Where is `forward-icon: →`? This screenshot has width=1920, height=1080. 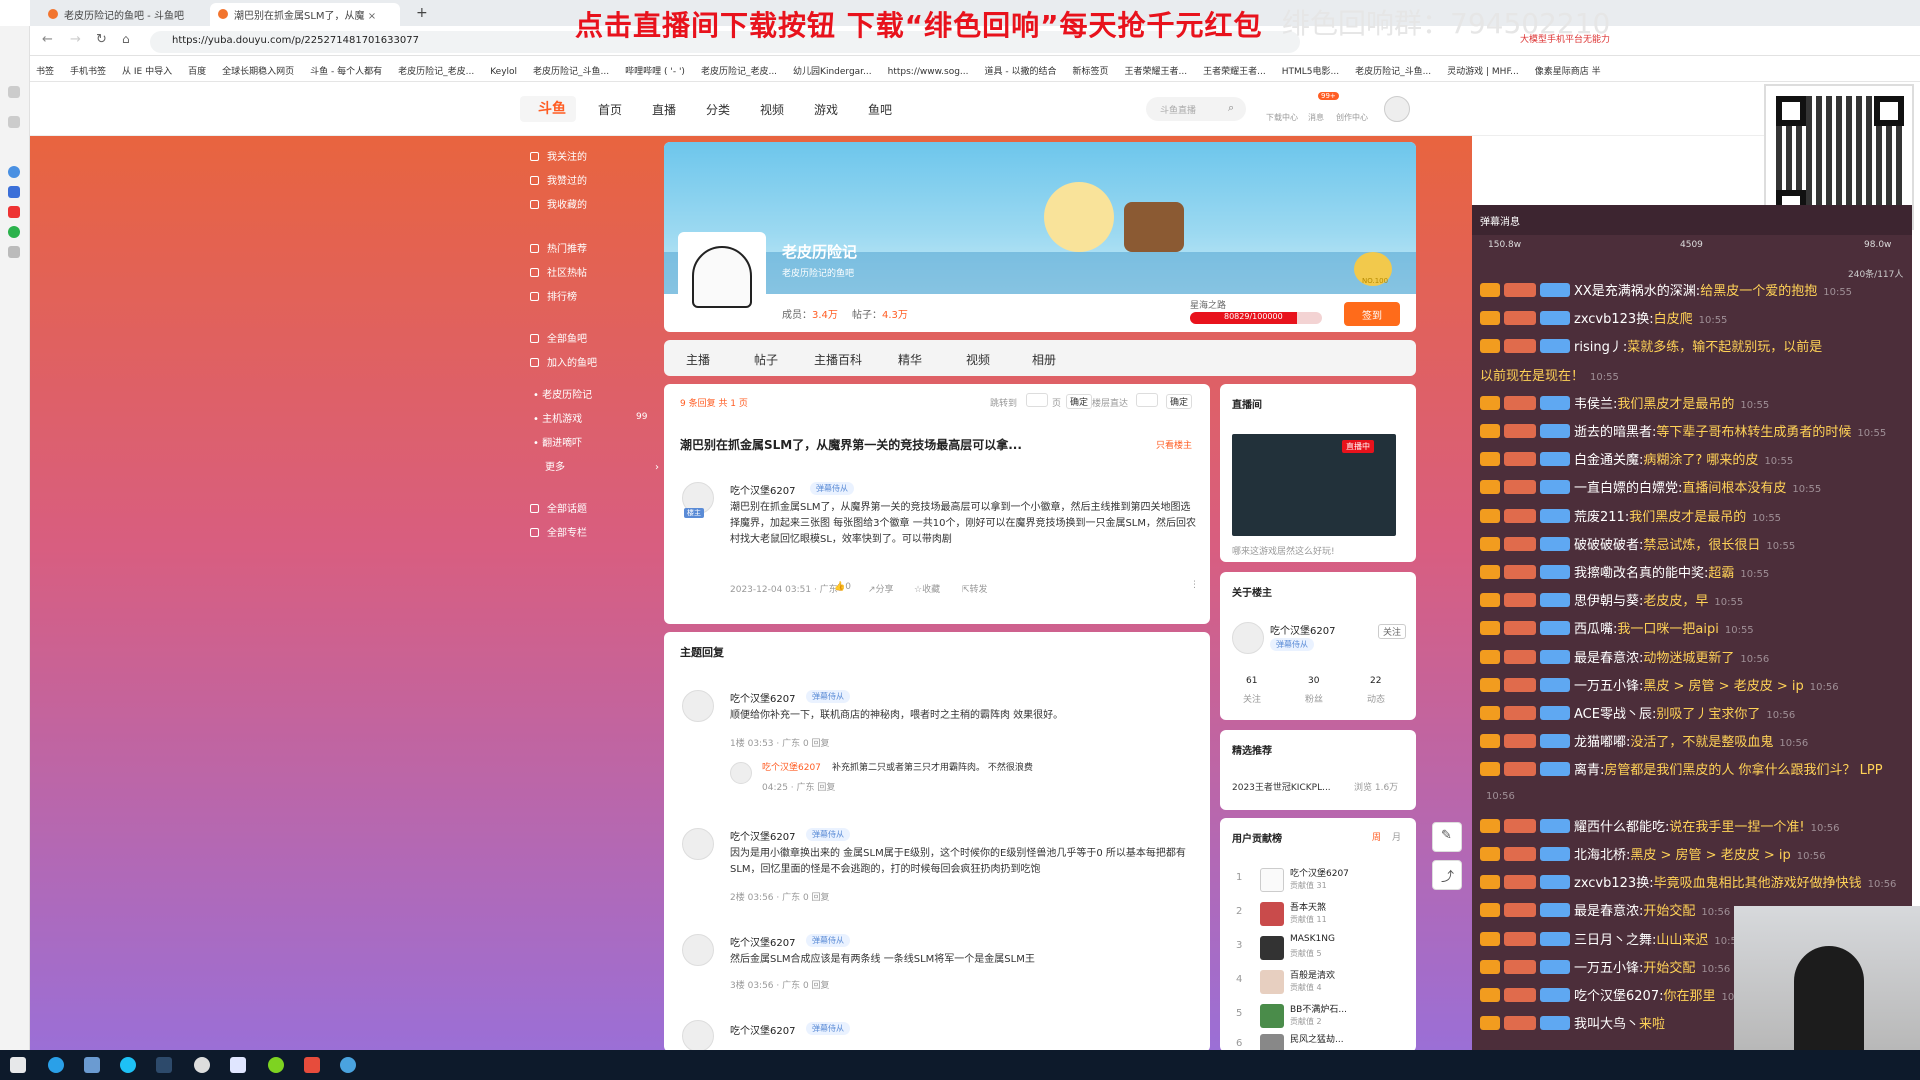
forward-icon: → is located at coordinates (75, 39).